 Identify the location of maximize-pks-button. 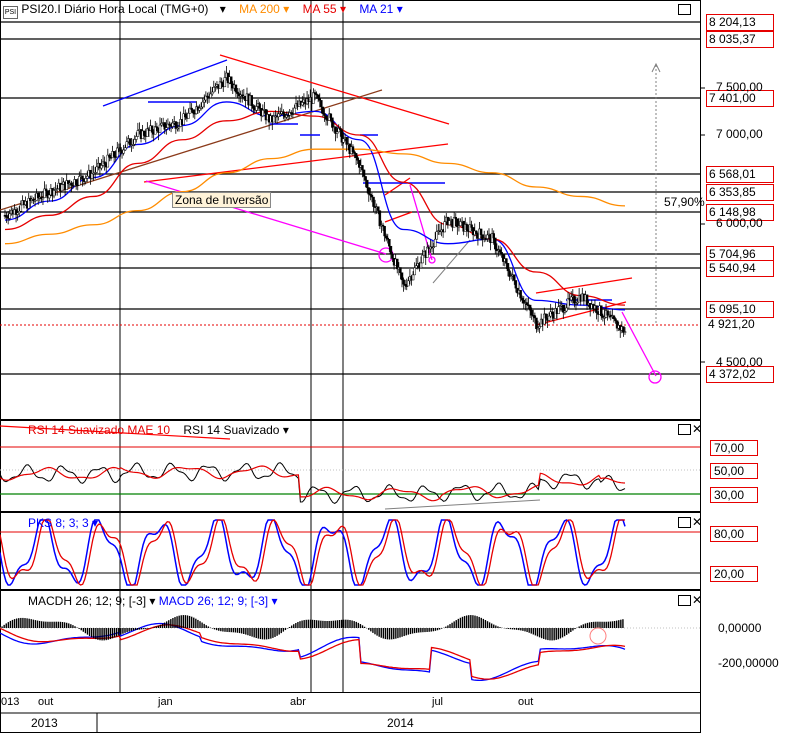
(684, 522).